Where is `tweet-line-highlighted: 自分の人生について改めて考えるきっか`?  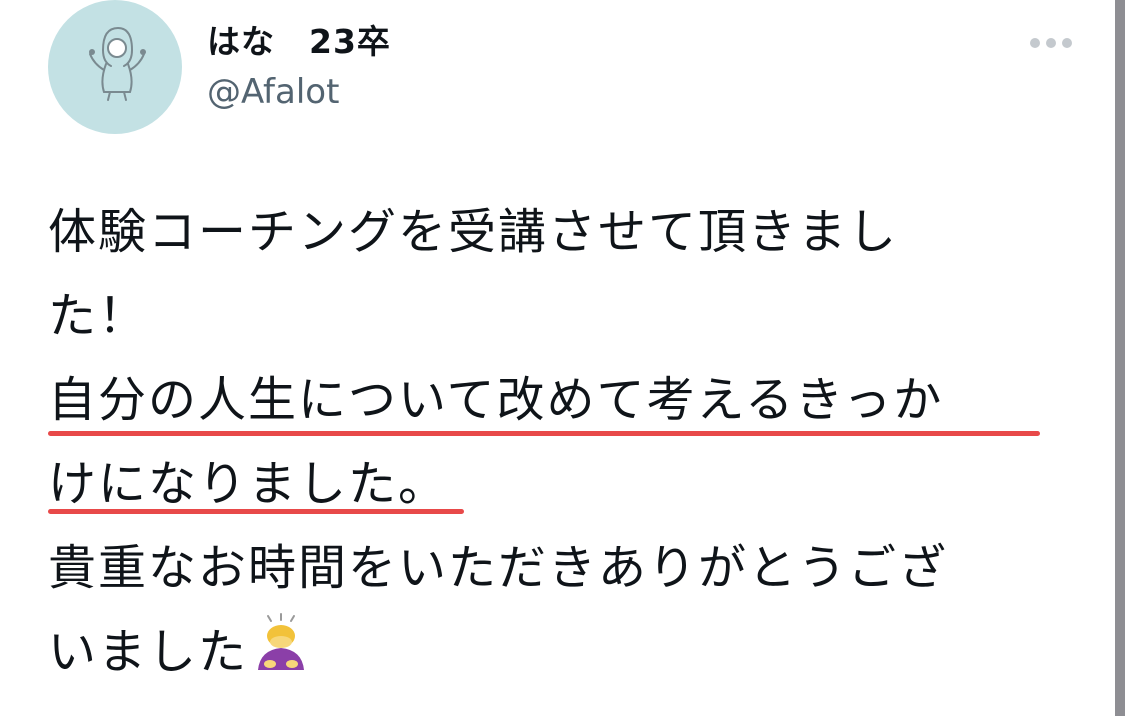 tweet-line-highlighted: 自分の人生について改めて考えるきっか is located at coordinates (496, 400).